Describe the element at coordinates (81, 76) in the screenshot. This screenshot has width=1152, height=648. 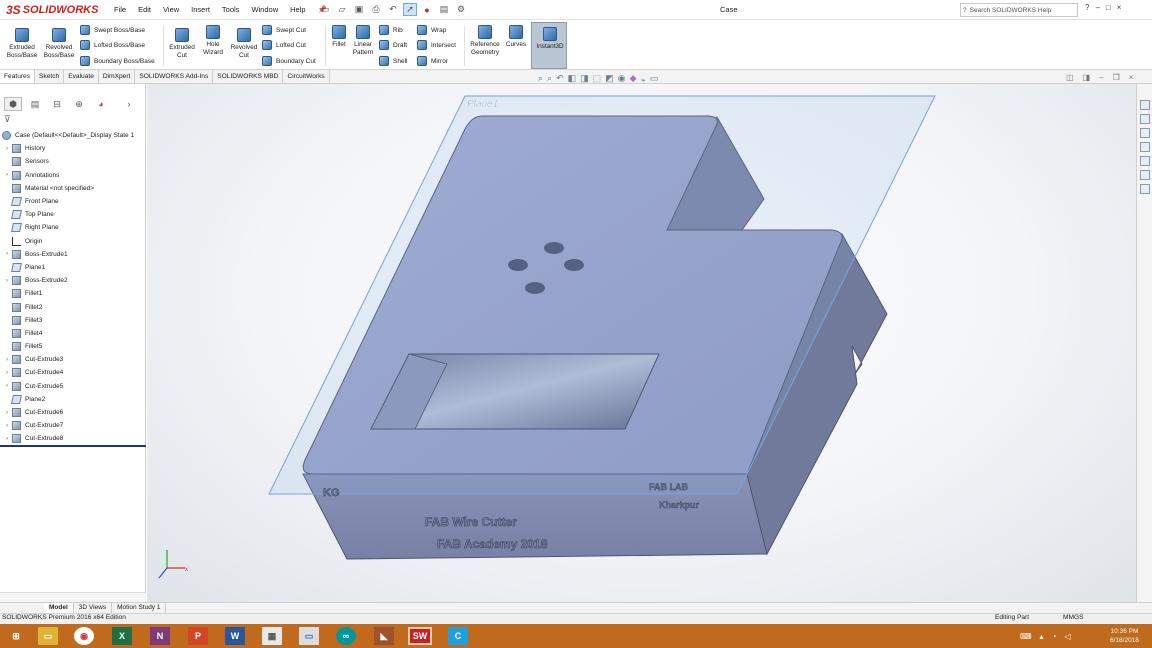
I see `tab-evaluate: Evaluate` at that location.